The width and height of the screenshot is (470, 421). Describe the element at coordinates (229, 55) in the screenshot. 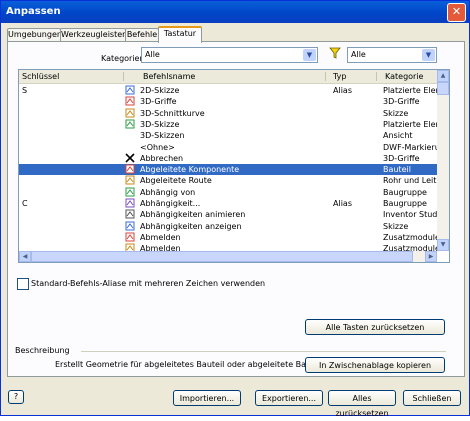

I see `kategorie-dropdown: Alle ▼` at that location.